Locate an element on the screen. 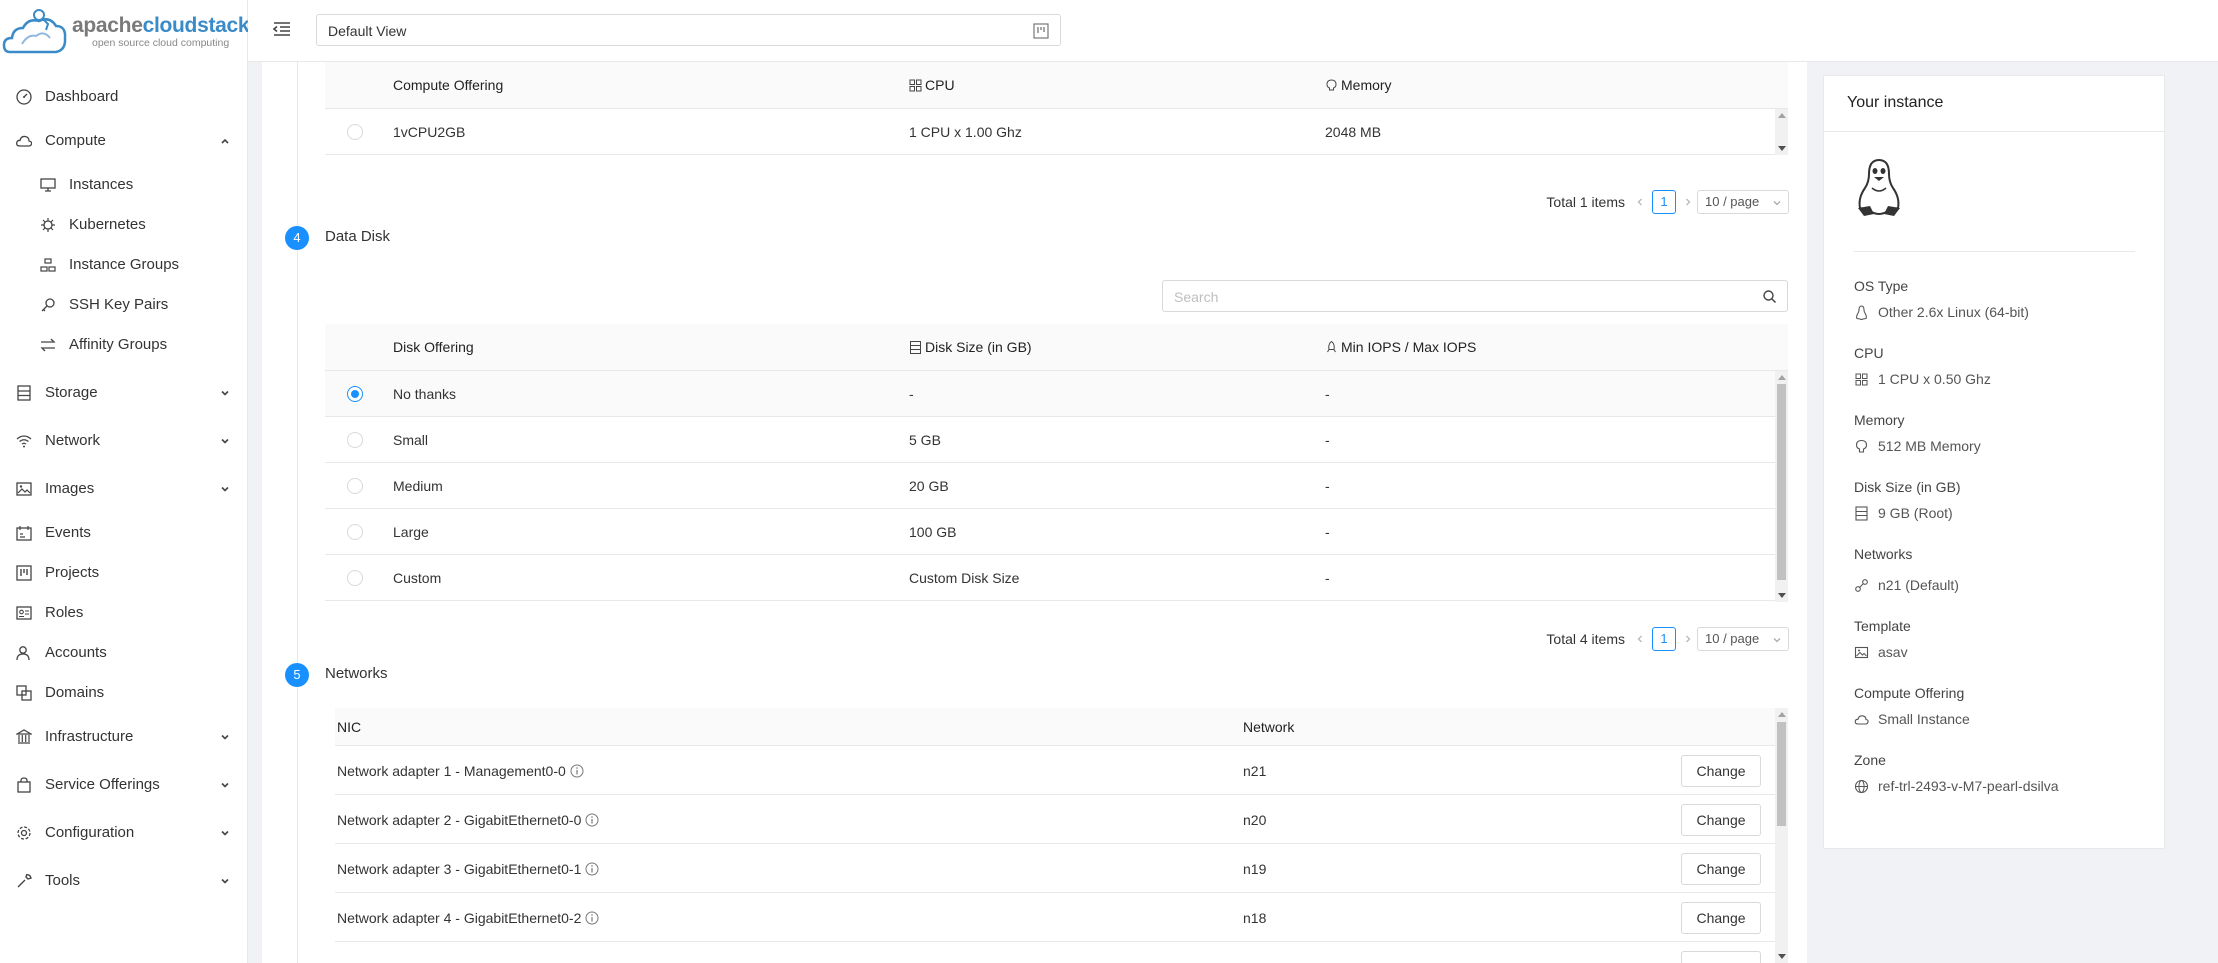  table-row: Custom Custom Disk Size - is located at coordinates (1056, 578).